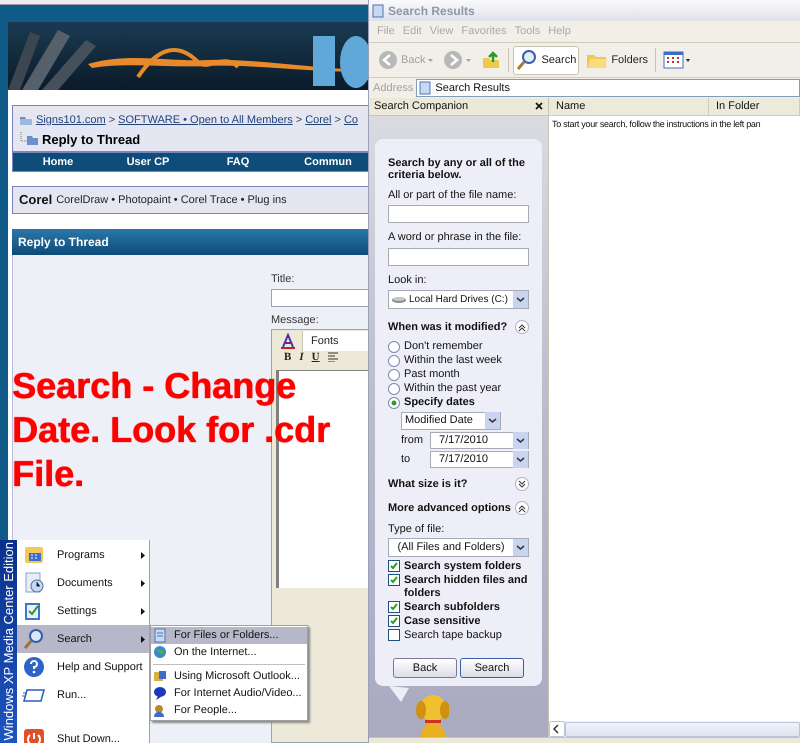 Image resolution: width=800 pixels, height=743 pixels. What do you see at coordinates (83, 639) in the screenshot?
I see `menu-item: Search` at bounding box center [83, 639].